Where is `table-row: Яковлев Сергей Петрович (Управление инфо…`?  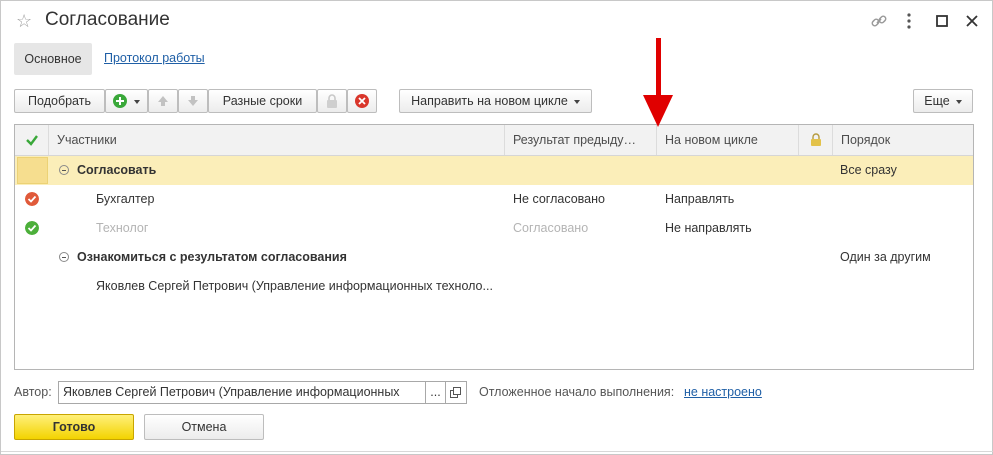
table-row: Яковлев Сергей Петрович (Управление инфо… is located at coordinates (494, 286).